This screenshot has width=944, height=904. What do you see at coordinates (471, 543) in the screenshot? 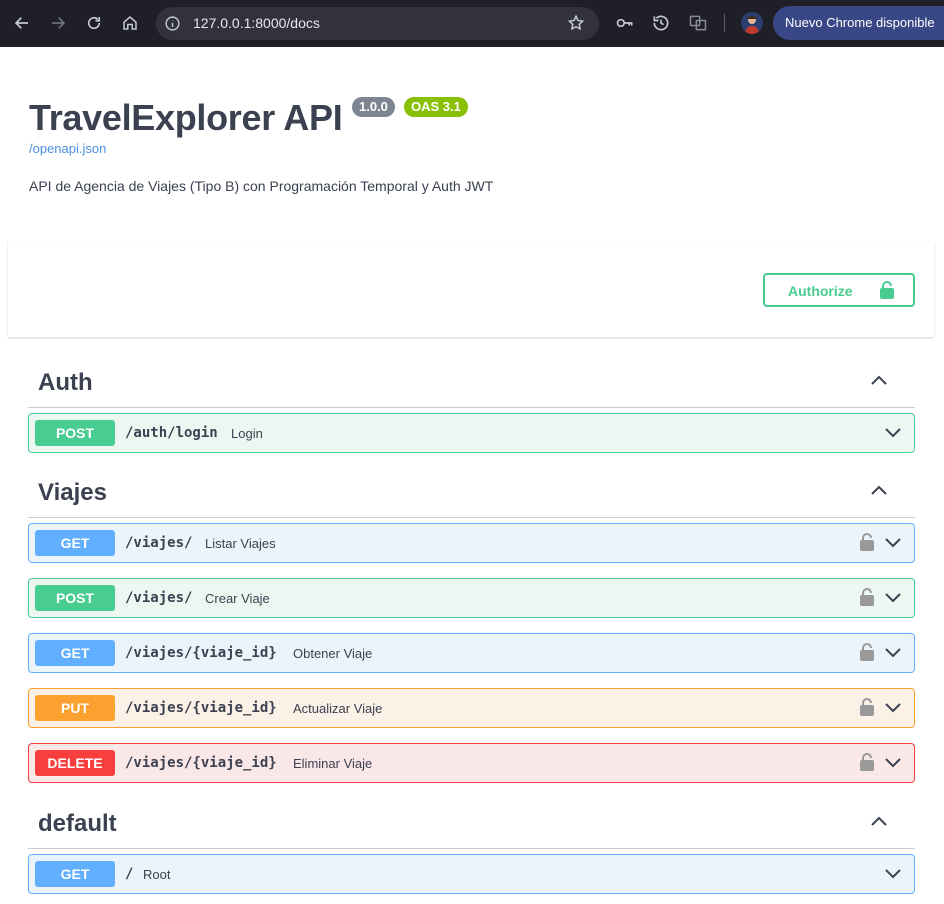
I see `operation-get-row: GET/viajes/Listar Viajes` at bounding box center [471, 543].